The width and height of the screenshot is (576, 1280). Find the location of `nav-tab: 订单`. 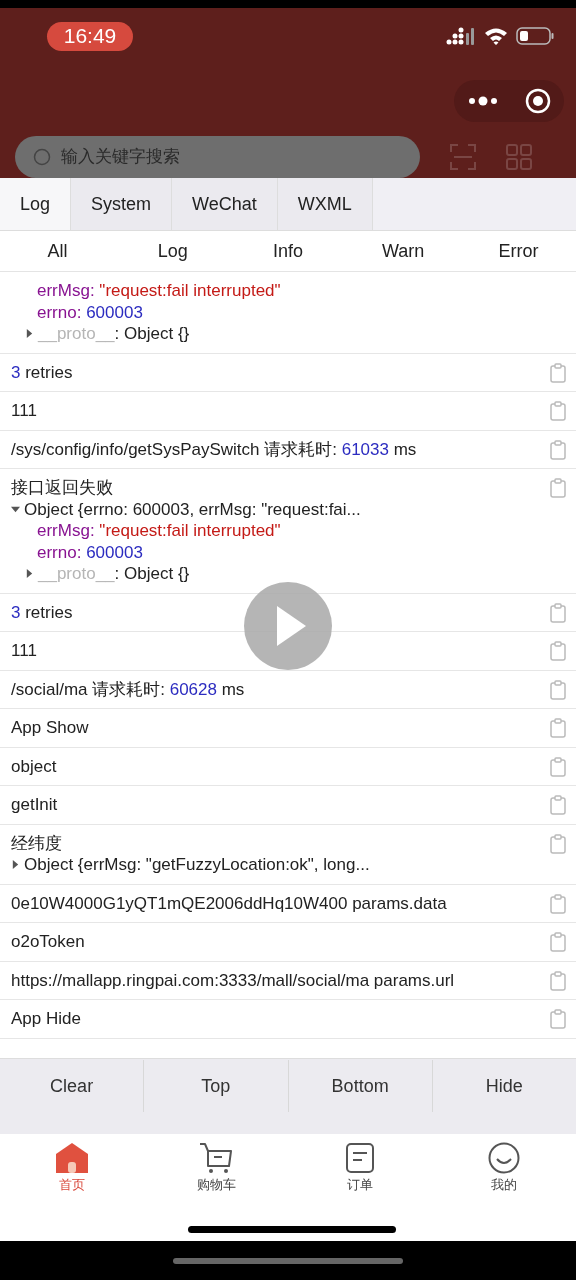

nav-tab: 订单 is located at coordinates (360, 1167).